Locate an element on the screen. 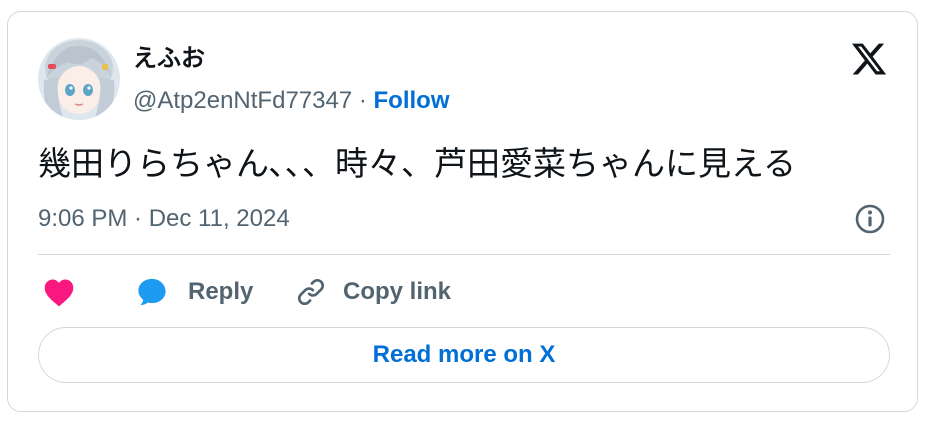 This screenshot has height=424, width=927. divider is located at coordinates (464, 254).